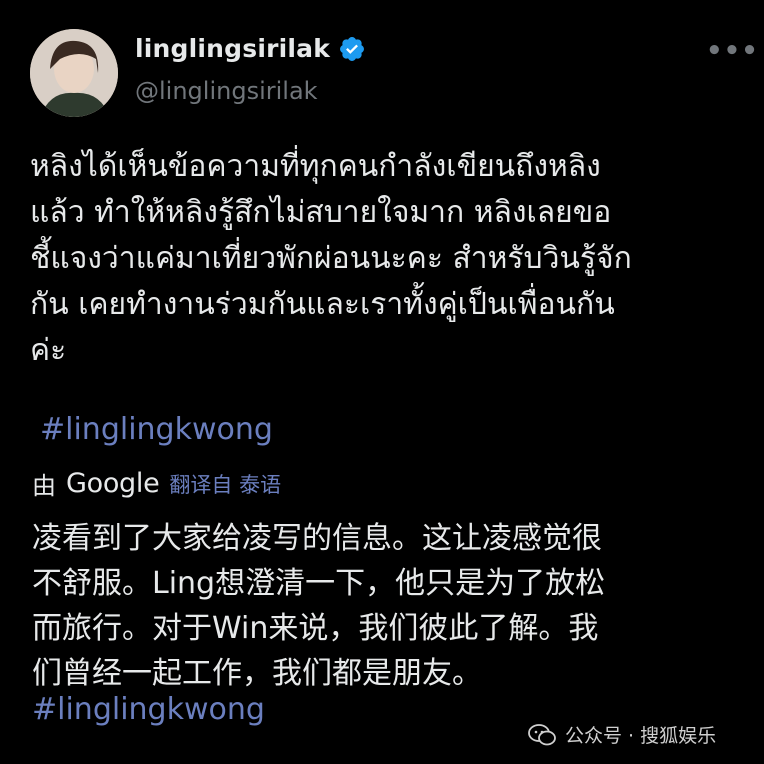  I want to click on translated-hashtag-link: #linglingkwong, so click(148, 709).